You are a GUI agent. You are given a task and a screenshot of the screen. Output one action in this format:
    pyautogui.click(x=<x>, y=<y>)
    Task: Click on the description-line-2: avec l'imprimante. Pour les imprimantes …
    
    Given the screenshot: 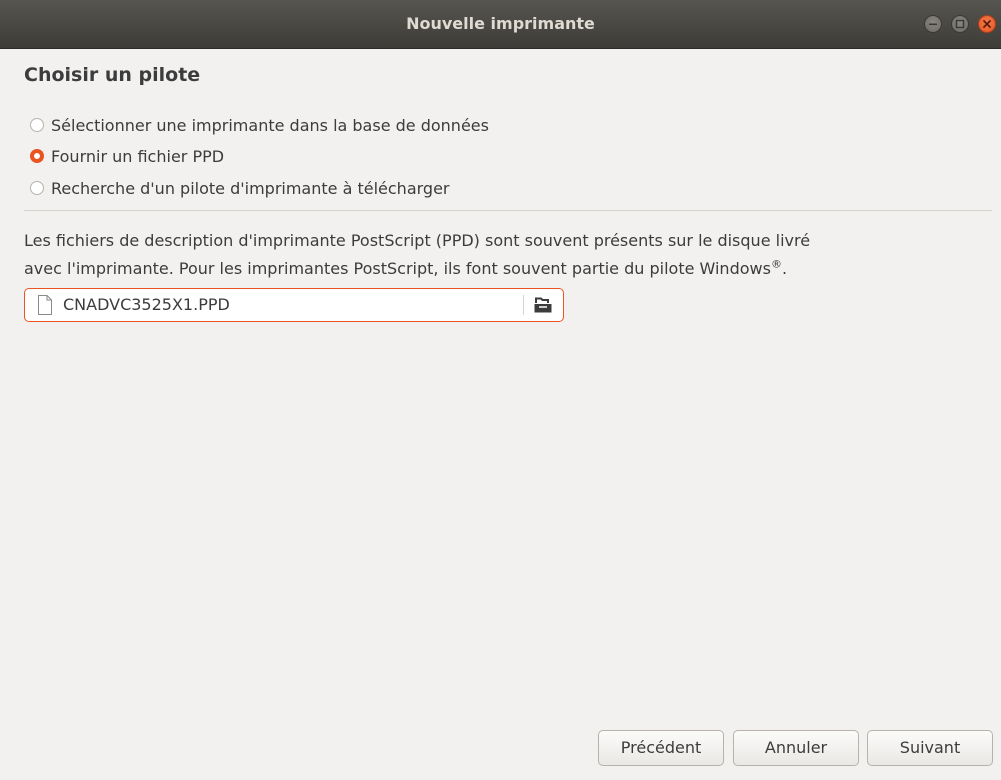 What is the action you would take?
    pyautogui.click(x=397, y=268)
    